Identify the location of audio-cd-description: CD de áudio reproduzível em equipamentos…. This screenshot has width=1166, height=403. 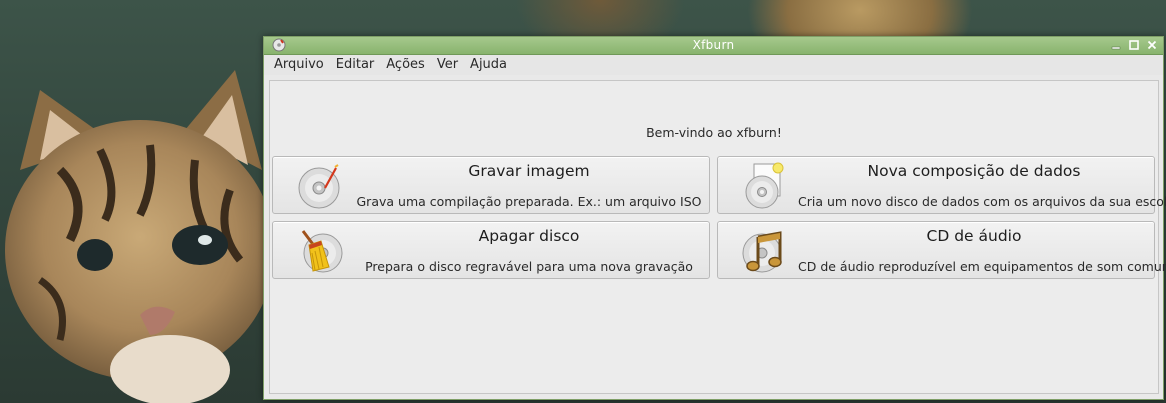
(982, 266).